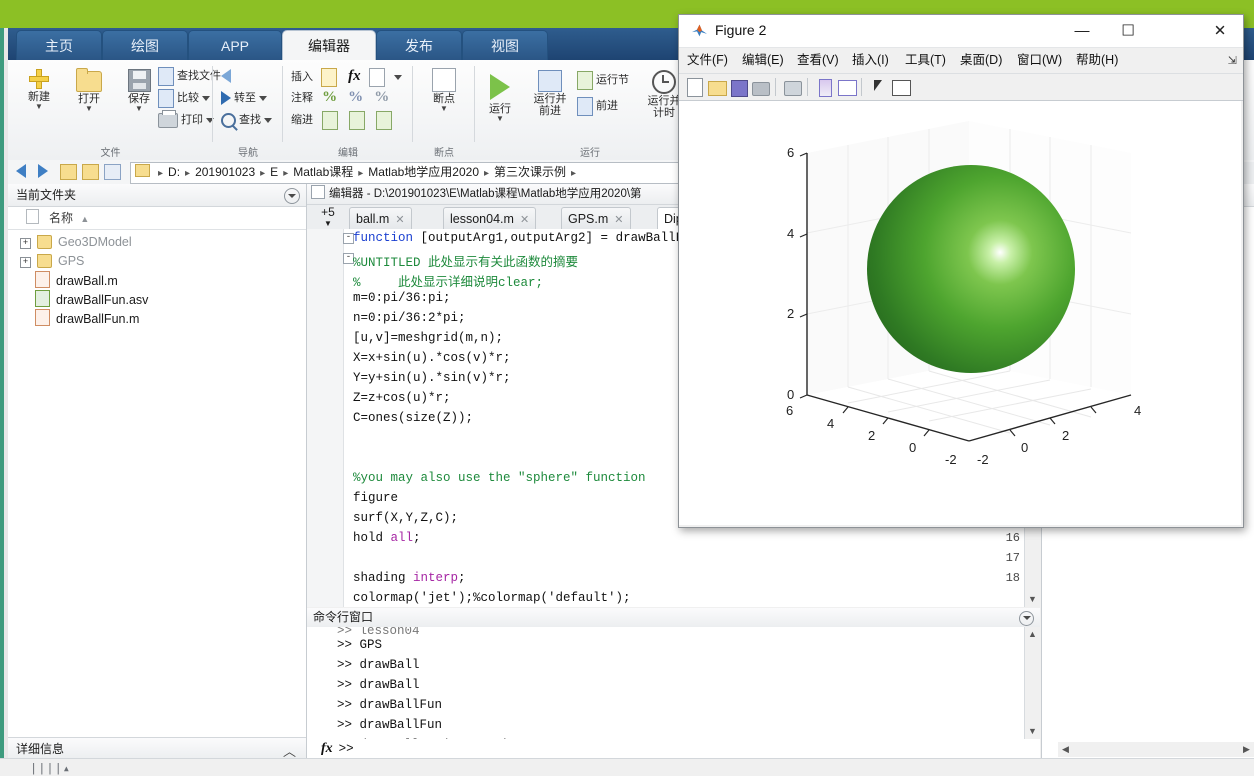  Describe the element at coordinates (50, 768) in the screenshot. I see `resize-grip-icon: ||||▴` at that location.